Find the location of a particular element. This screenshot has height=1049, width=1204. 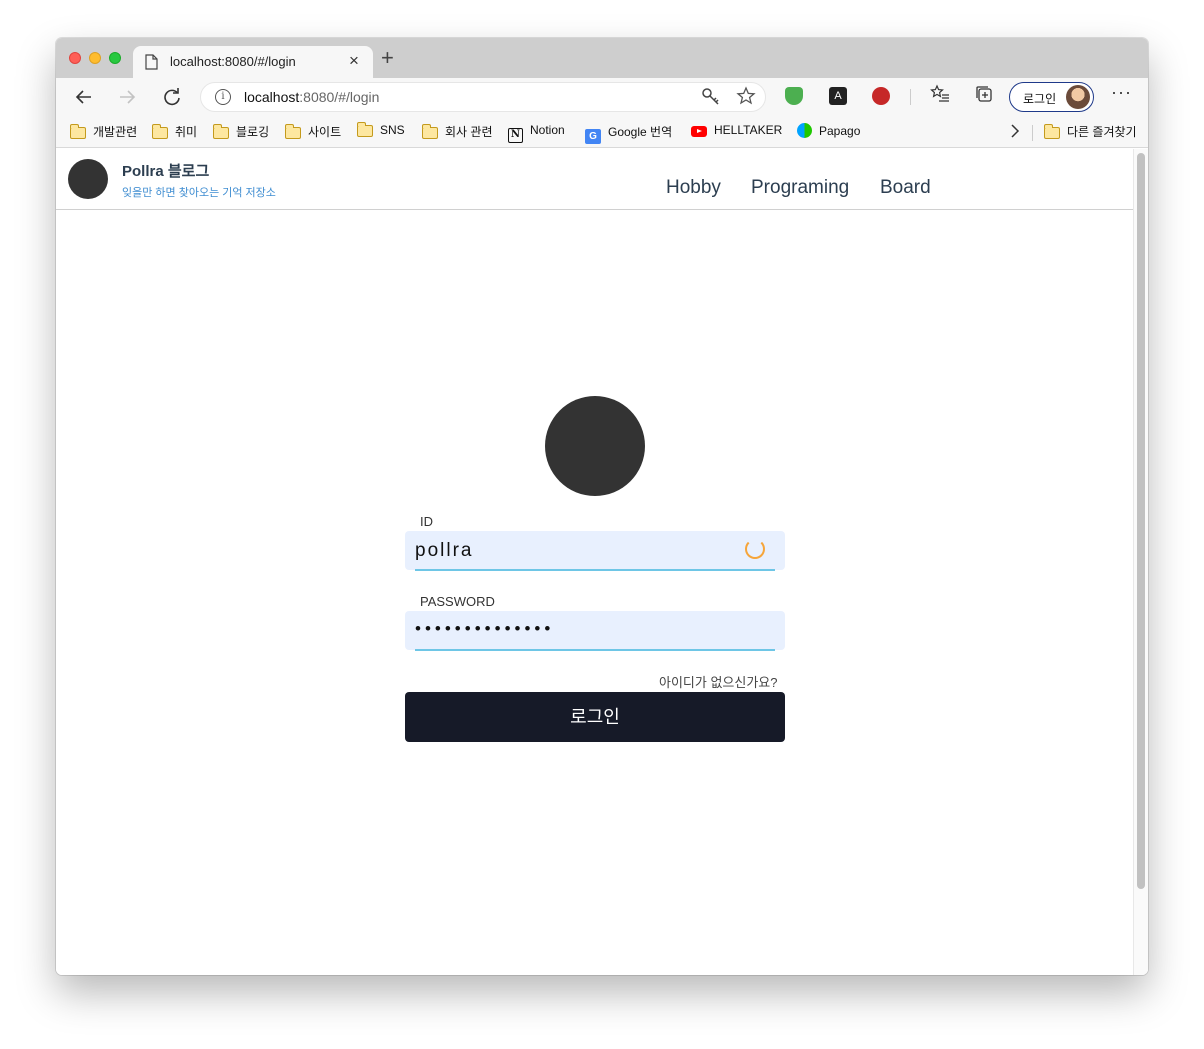

chevron-right-icon is located at coordinates (1015, 131).